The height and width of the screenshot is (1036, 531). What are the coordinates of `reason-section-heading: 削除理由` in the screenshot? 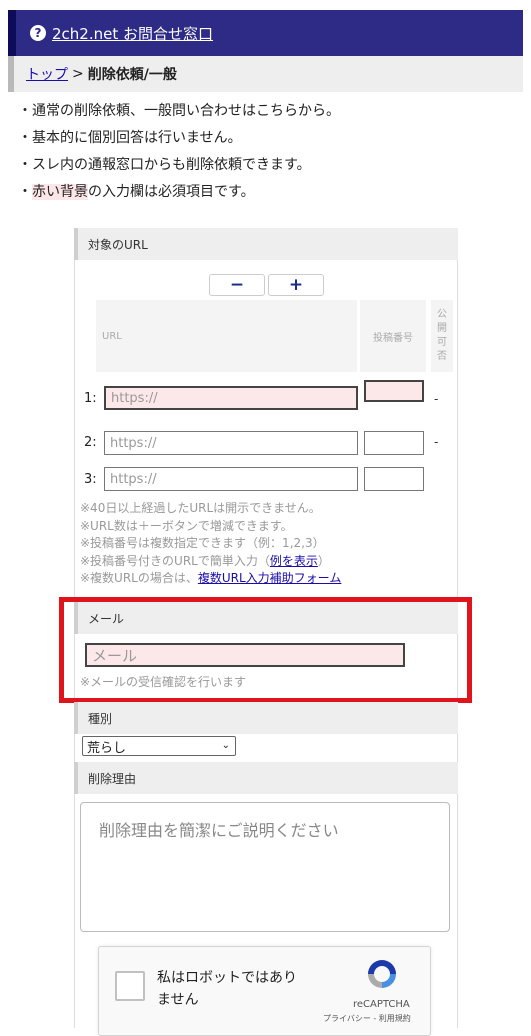 It's located at (266, 778).